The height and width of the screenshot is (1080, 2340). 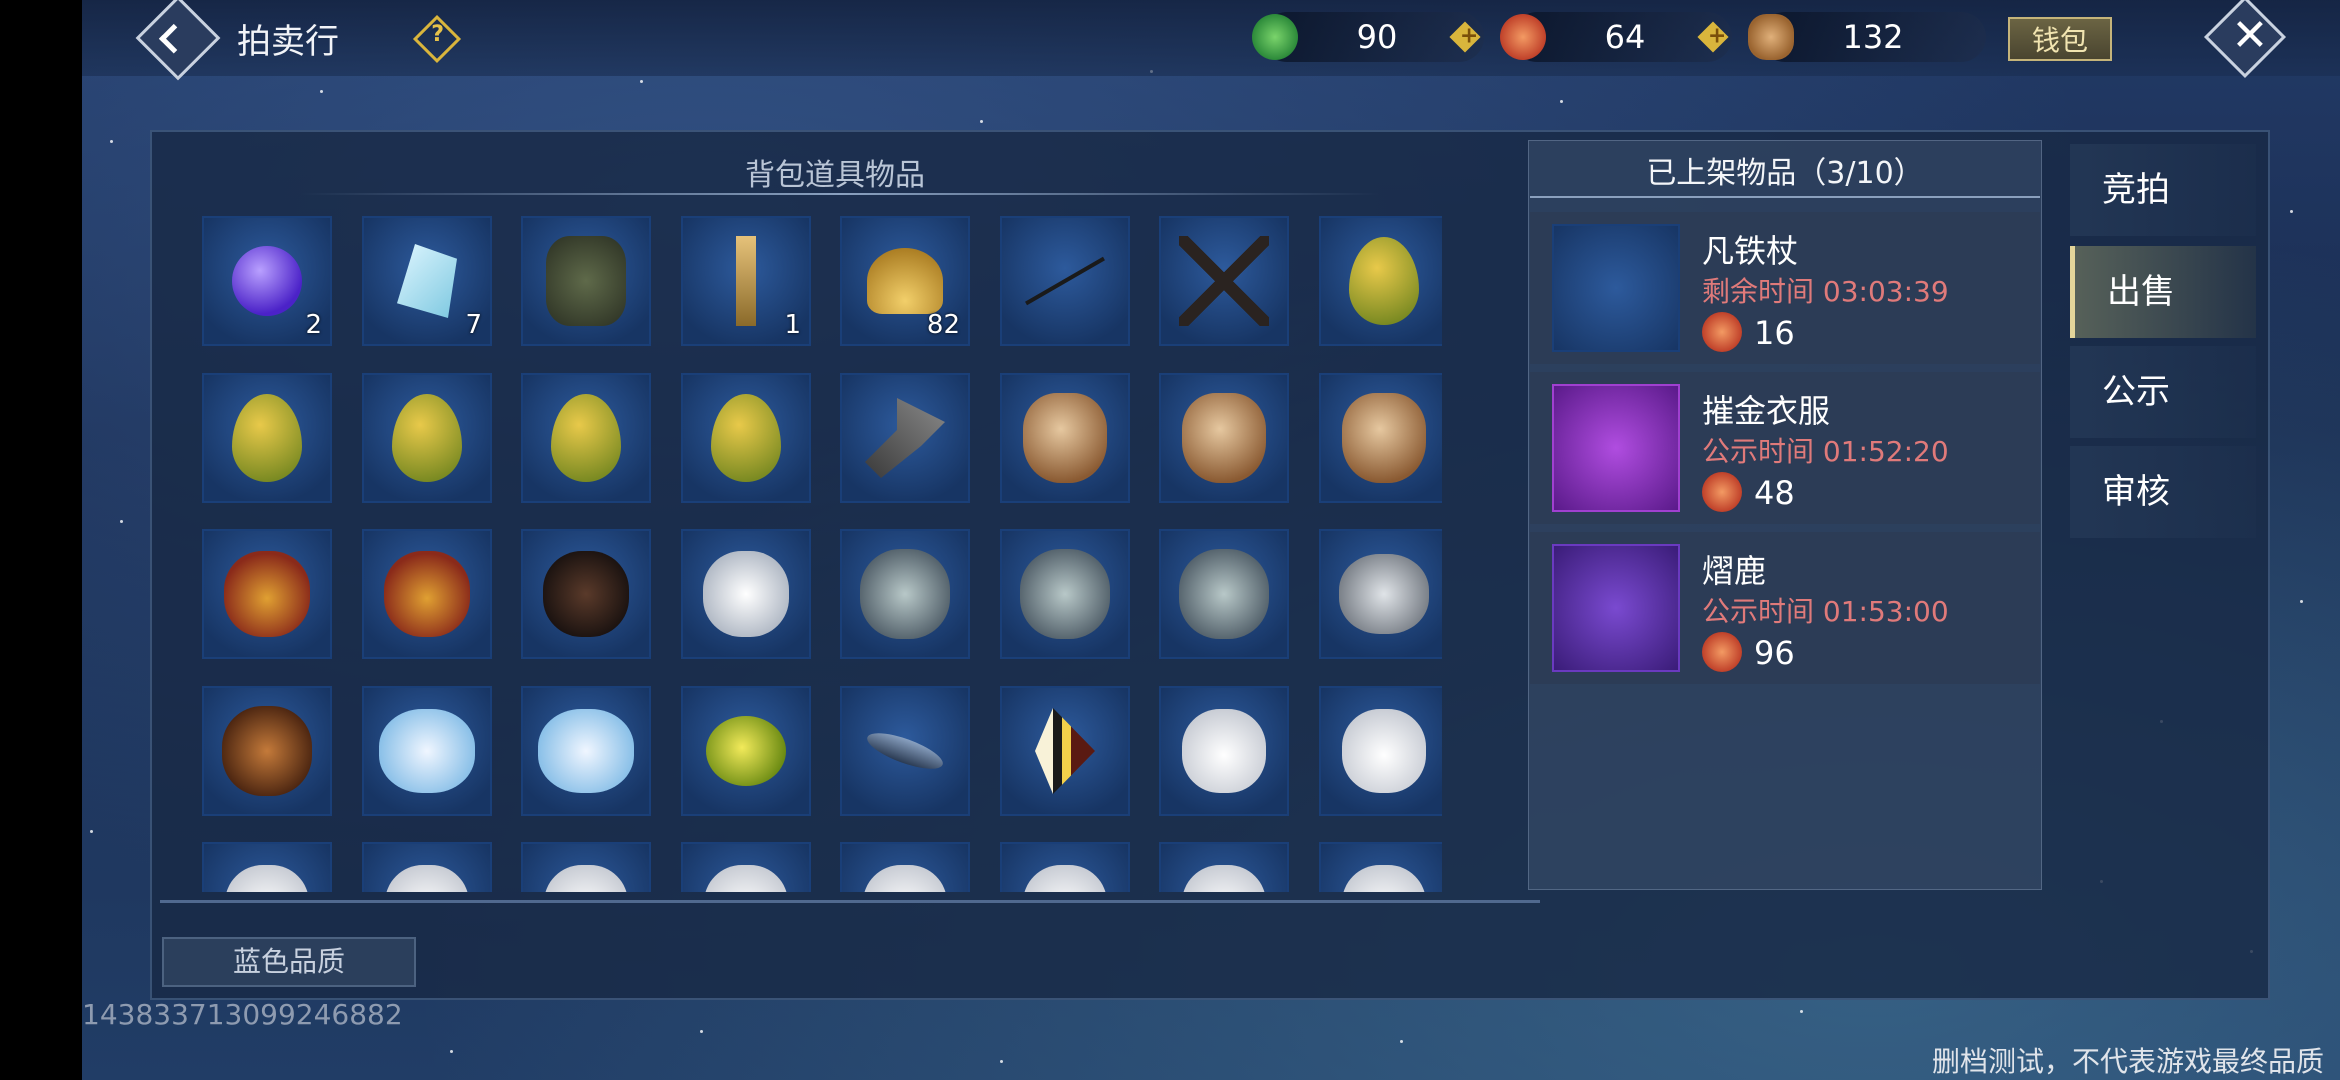 What do you see at coordinates (313, 325) in the screenshot?
I see `item-count: 2` at bounding box center [313, 325].